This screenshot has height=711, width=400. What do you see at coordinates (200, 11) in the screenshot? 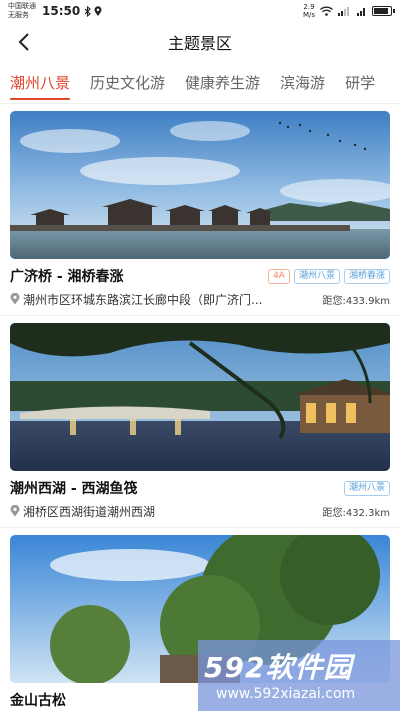
I see `status-bar: 中国联通 无服务 15:50 2.9 M/s` at bounding box center [200, 11].